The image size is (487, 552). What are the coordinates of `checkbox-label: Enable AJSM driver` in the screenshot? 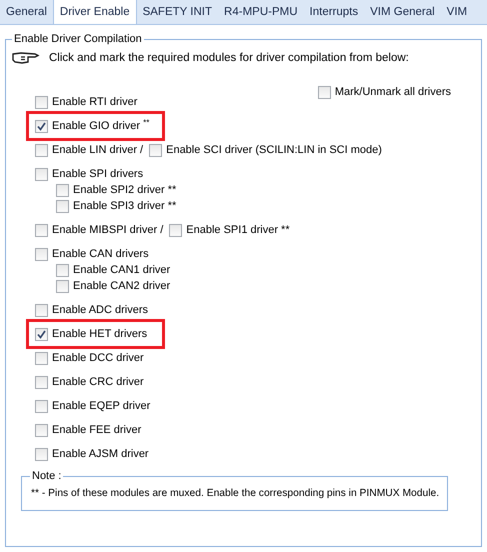 It's located at (100, 454).